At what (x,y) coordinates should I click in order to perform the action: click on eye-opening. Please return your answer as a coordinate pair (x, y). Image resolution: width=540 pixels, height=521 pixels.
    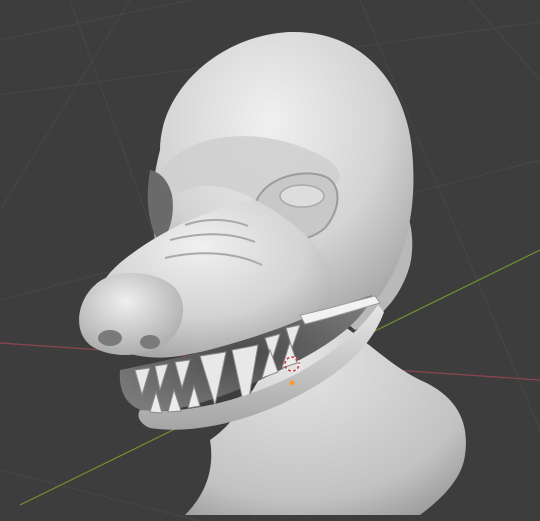
    Looking at the image, I should click on (302, 196).